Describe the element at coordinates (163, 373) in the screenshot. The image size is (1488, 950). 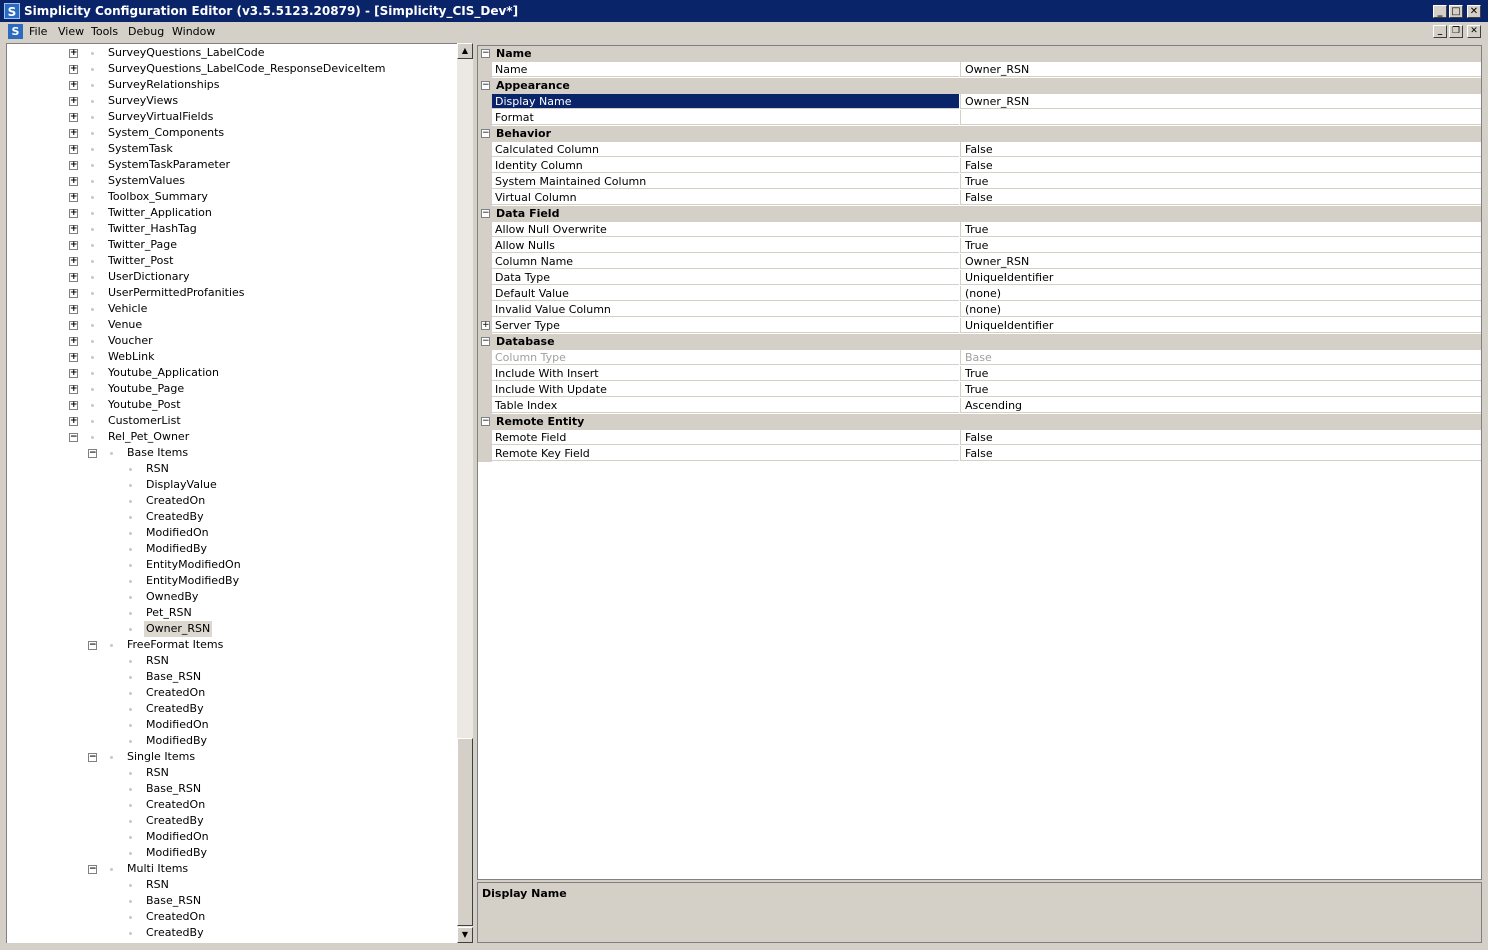
I see `tree-node-label: Youtube_Application` at that location.